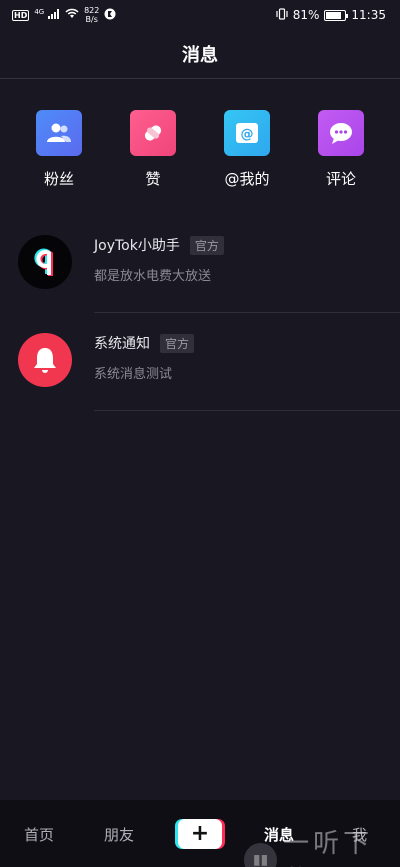 This screenshot has height=867, width=400. I want to click on signal-icon: 4G, so click(47, 15).